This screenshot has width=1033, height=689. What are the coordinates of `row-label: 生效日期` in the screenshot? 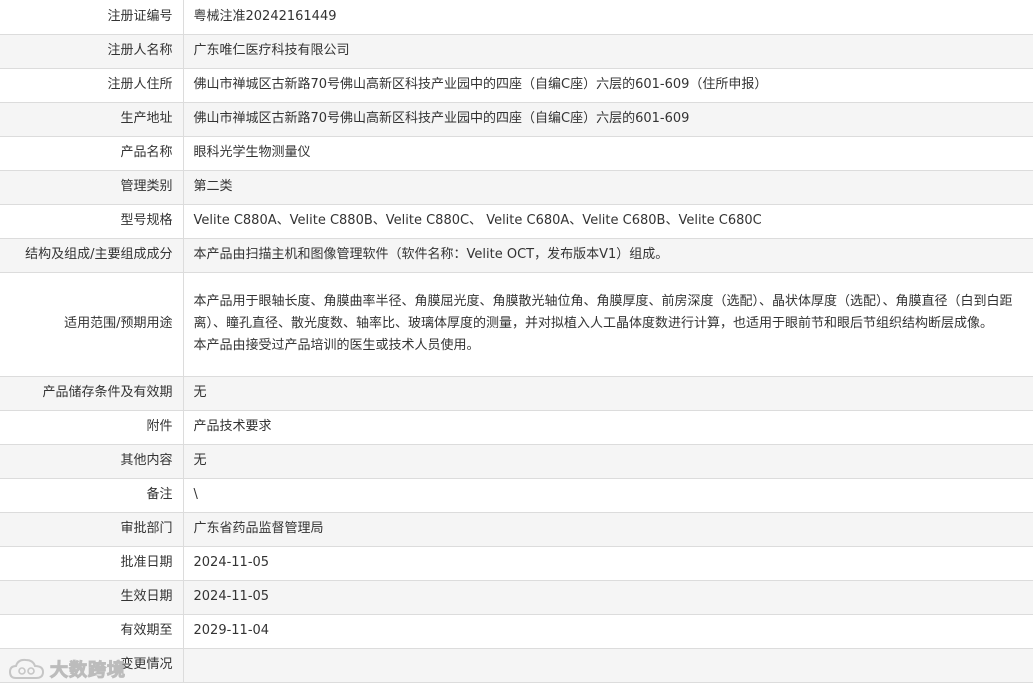 It's located at (92, 597).